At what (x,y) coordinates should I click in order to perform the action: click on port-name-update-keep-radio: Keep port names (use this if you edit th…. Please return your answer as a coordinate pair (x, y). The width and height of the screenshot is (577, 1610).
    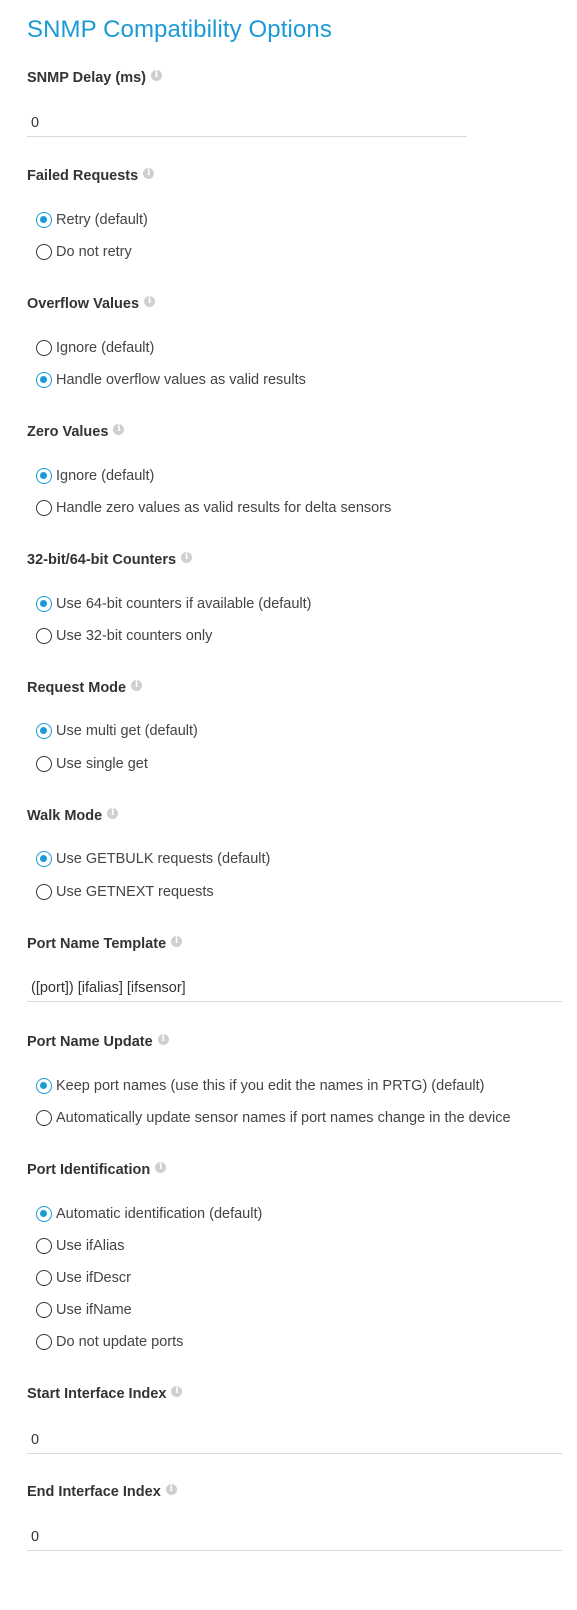
    Looking at the image, I should click on (260, 1086).